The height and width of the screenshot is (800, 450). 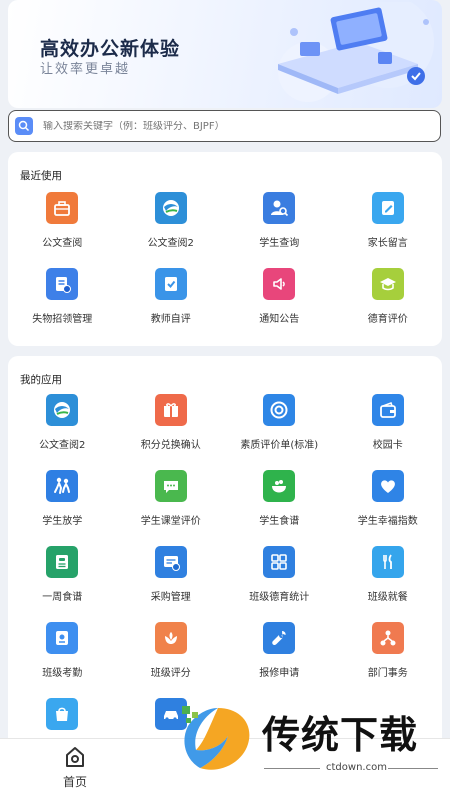 What do you see at coordinates (110, 49) in the screenshot?
I see `banner-title: 高效办公新体验` at bounding box center [110, 49].